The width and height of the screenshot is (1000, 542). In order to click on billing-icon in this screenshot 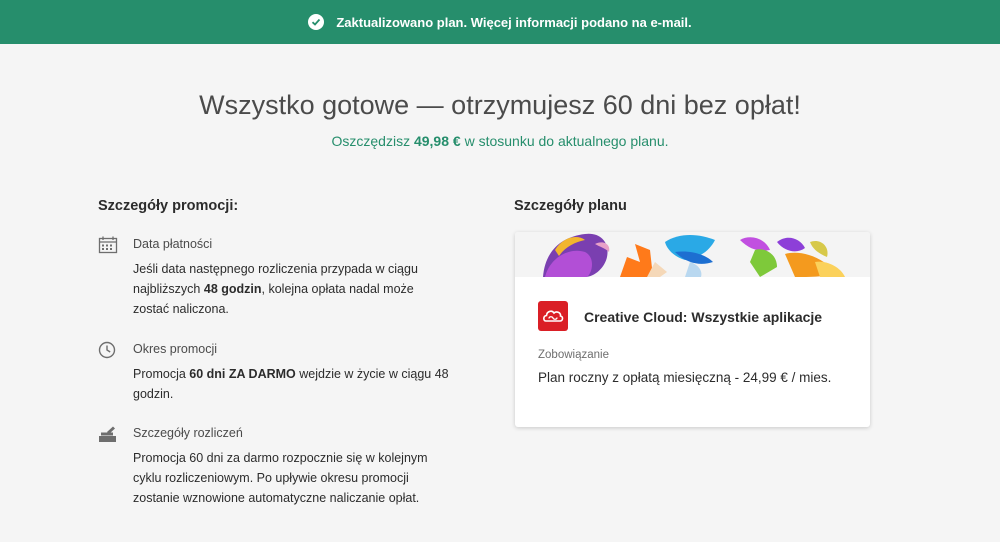, I will do `click(108, 434)`.